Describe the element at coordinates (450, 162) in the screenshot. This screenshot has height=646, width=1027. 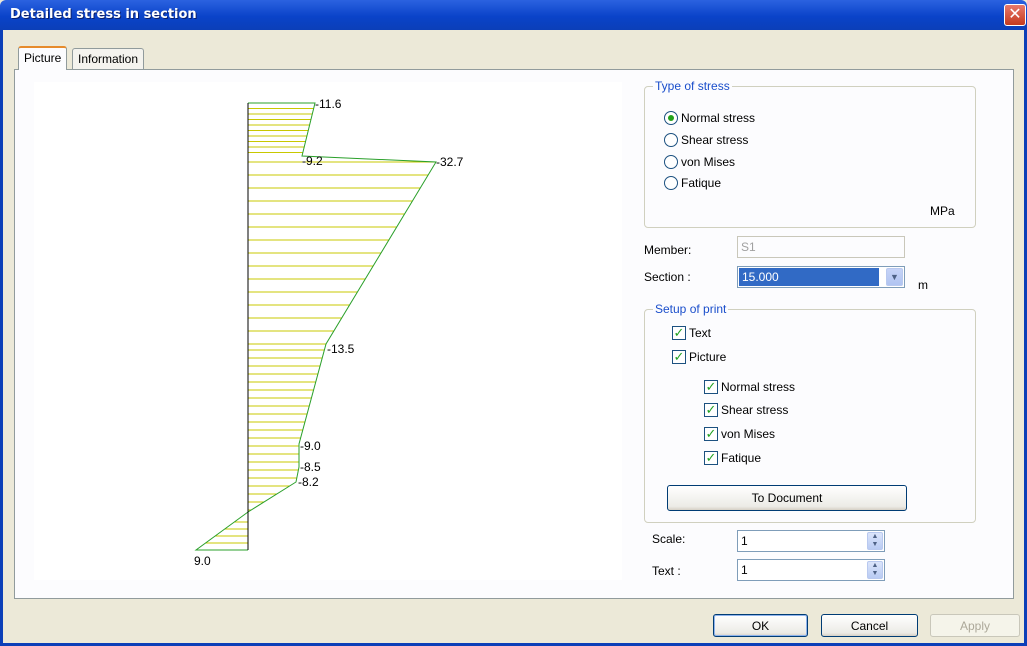
I see `stress-label: -32.7` at that location.